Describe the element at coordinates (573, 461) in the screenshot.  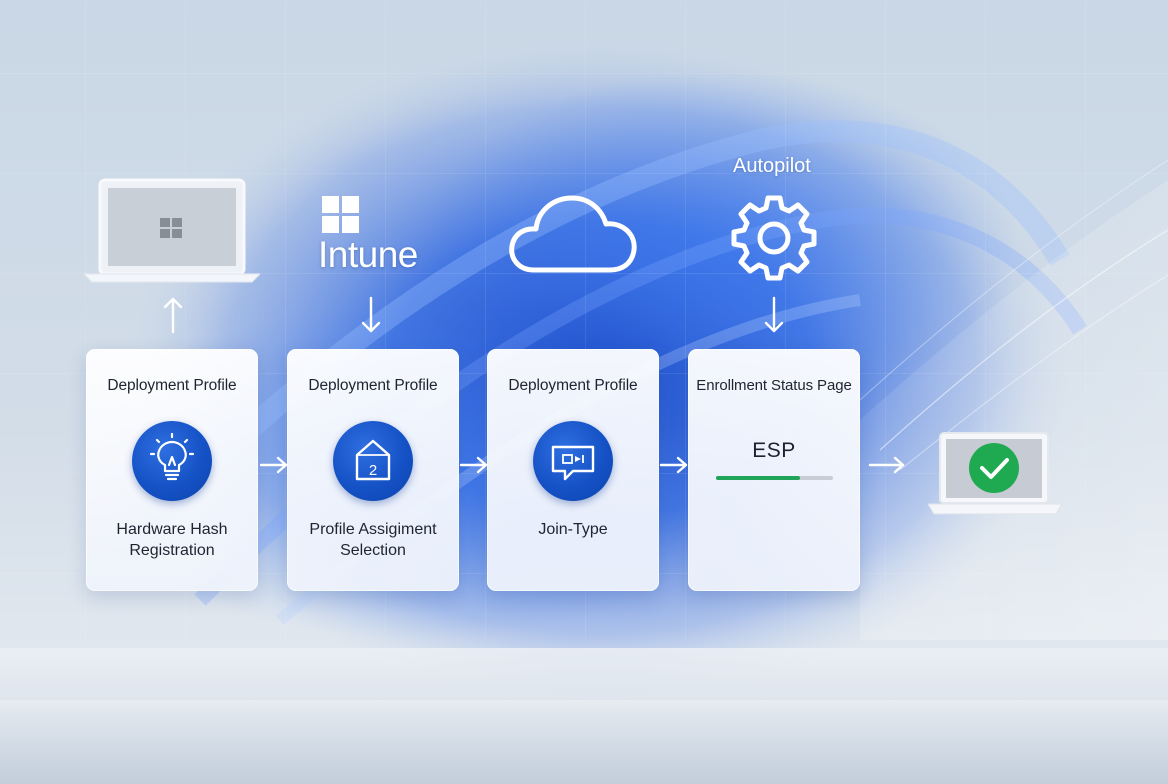
I see `chat-bubble-icon` at that location.